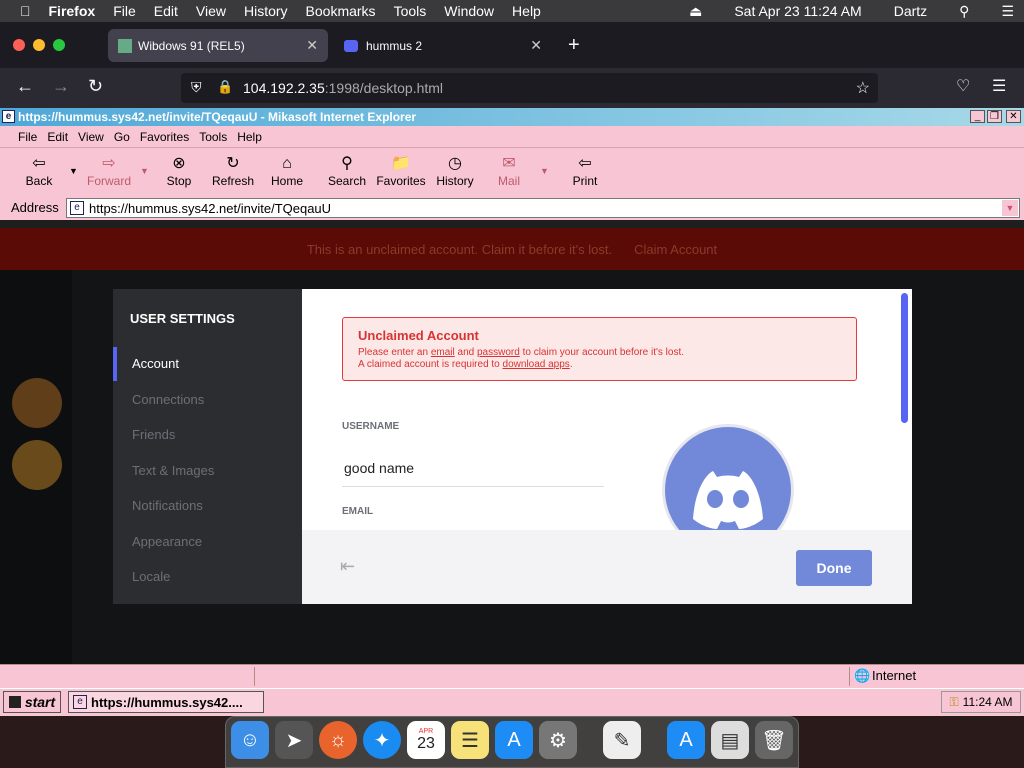  What do you see at coordinates (287, 171) in the screenshot?
I see `ie-home-button: ⌂ Home` at bounding box center [287, 171].